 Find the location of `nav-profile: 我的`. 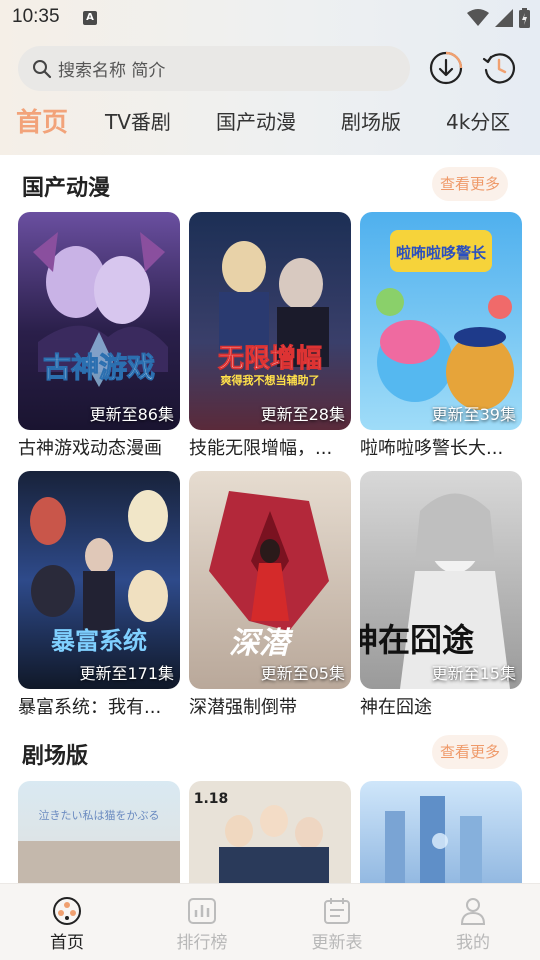

nav-profile: 我的 is located at coordinates (473, 924).